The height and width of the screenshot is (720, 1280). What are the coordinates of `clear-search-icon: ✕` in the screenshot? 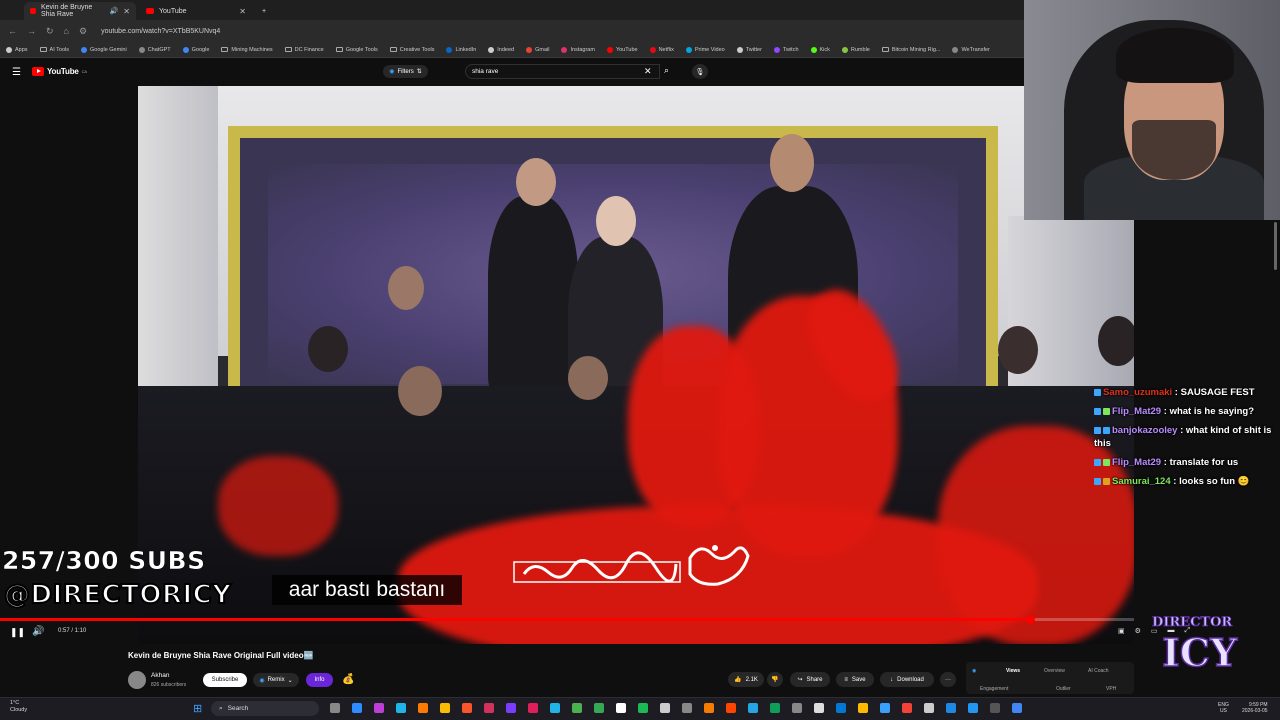 It's located at (648, 71).